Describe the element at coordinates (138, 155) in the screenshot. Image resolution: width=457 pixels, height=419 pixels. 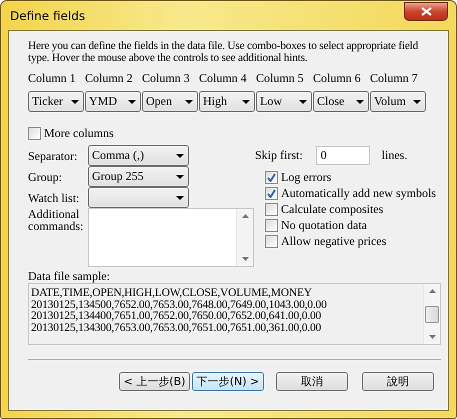
I see `separator-combo: Comma (,)` at that location.